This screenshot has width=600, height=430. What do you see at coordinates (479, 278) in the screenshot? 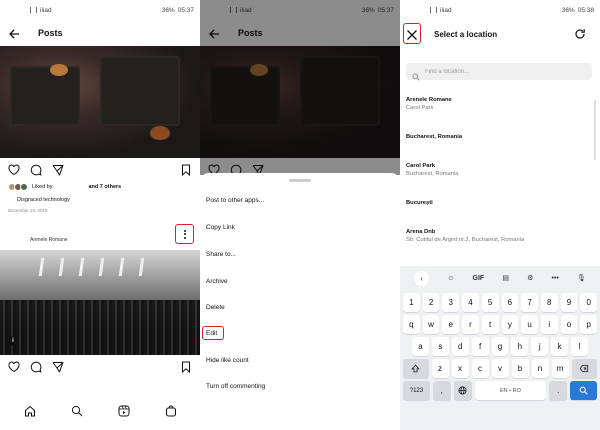
I see `gif-button: GIF` at bounding box center [479, 278].